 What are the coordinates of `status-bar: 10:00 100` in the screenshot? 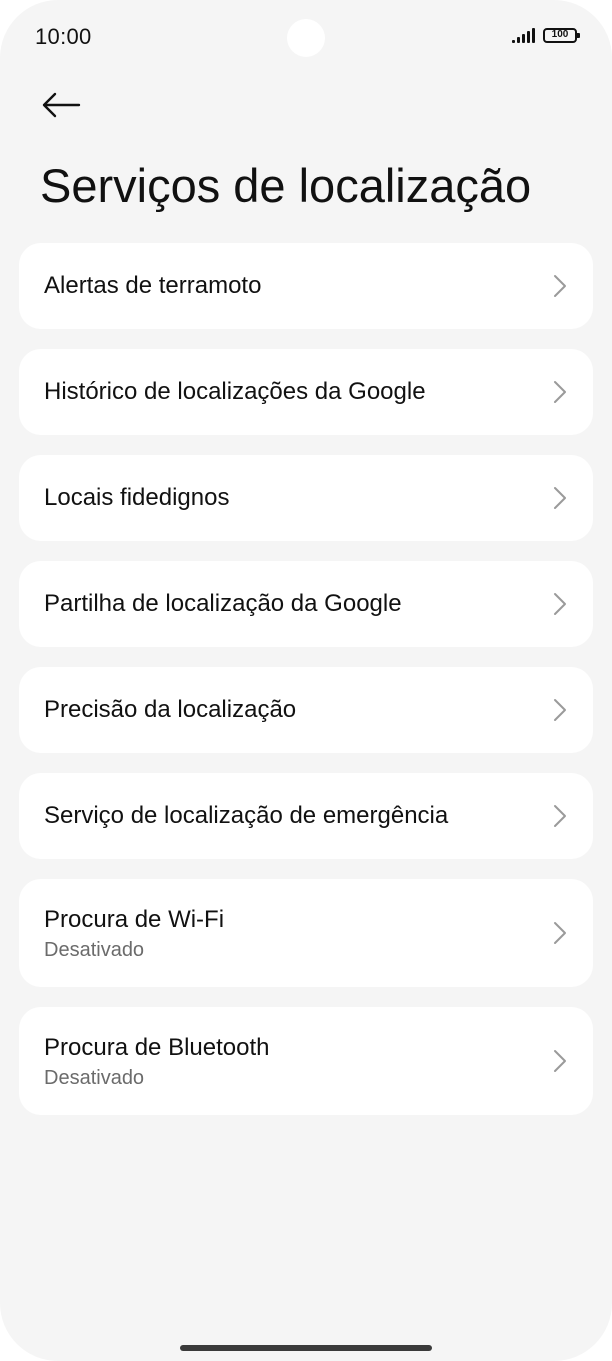 It's located at (306, 38).